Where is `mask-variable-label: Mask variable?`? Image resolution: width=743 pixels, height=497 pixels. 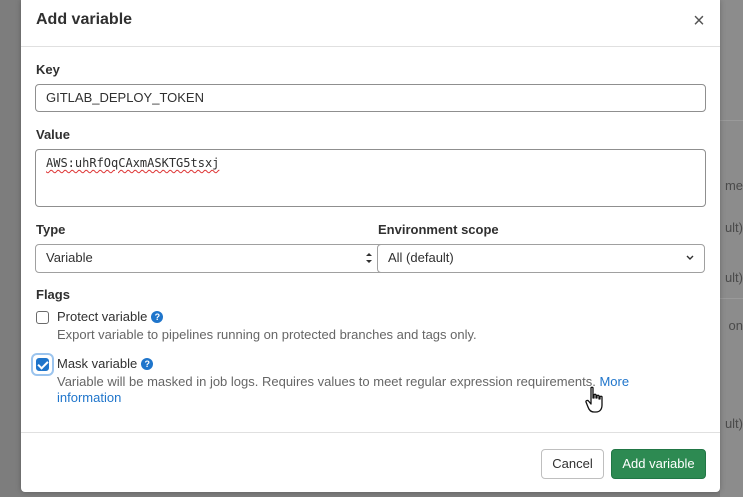 mask-variable-label: Mask variable? is located at coordinates (105, 363).